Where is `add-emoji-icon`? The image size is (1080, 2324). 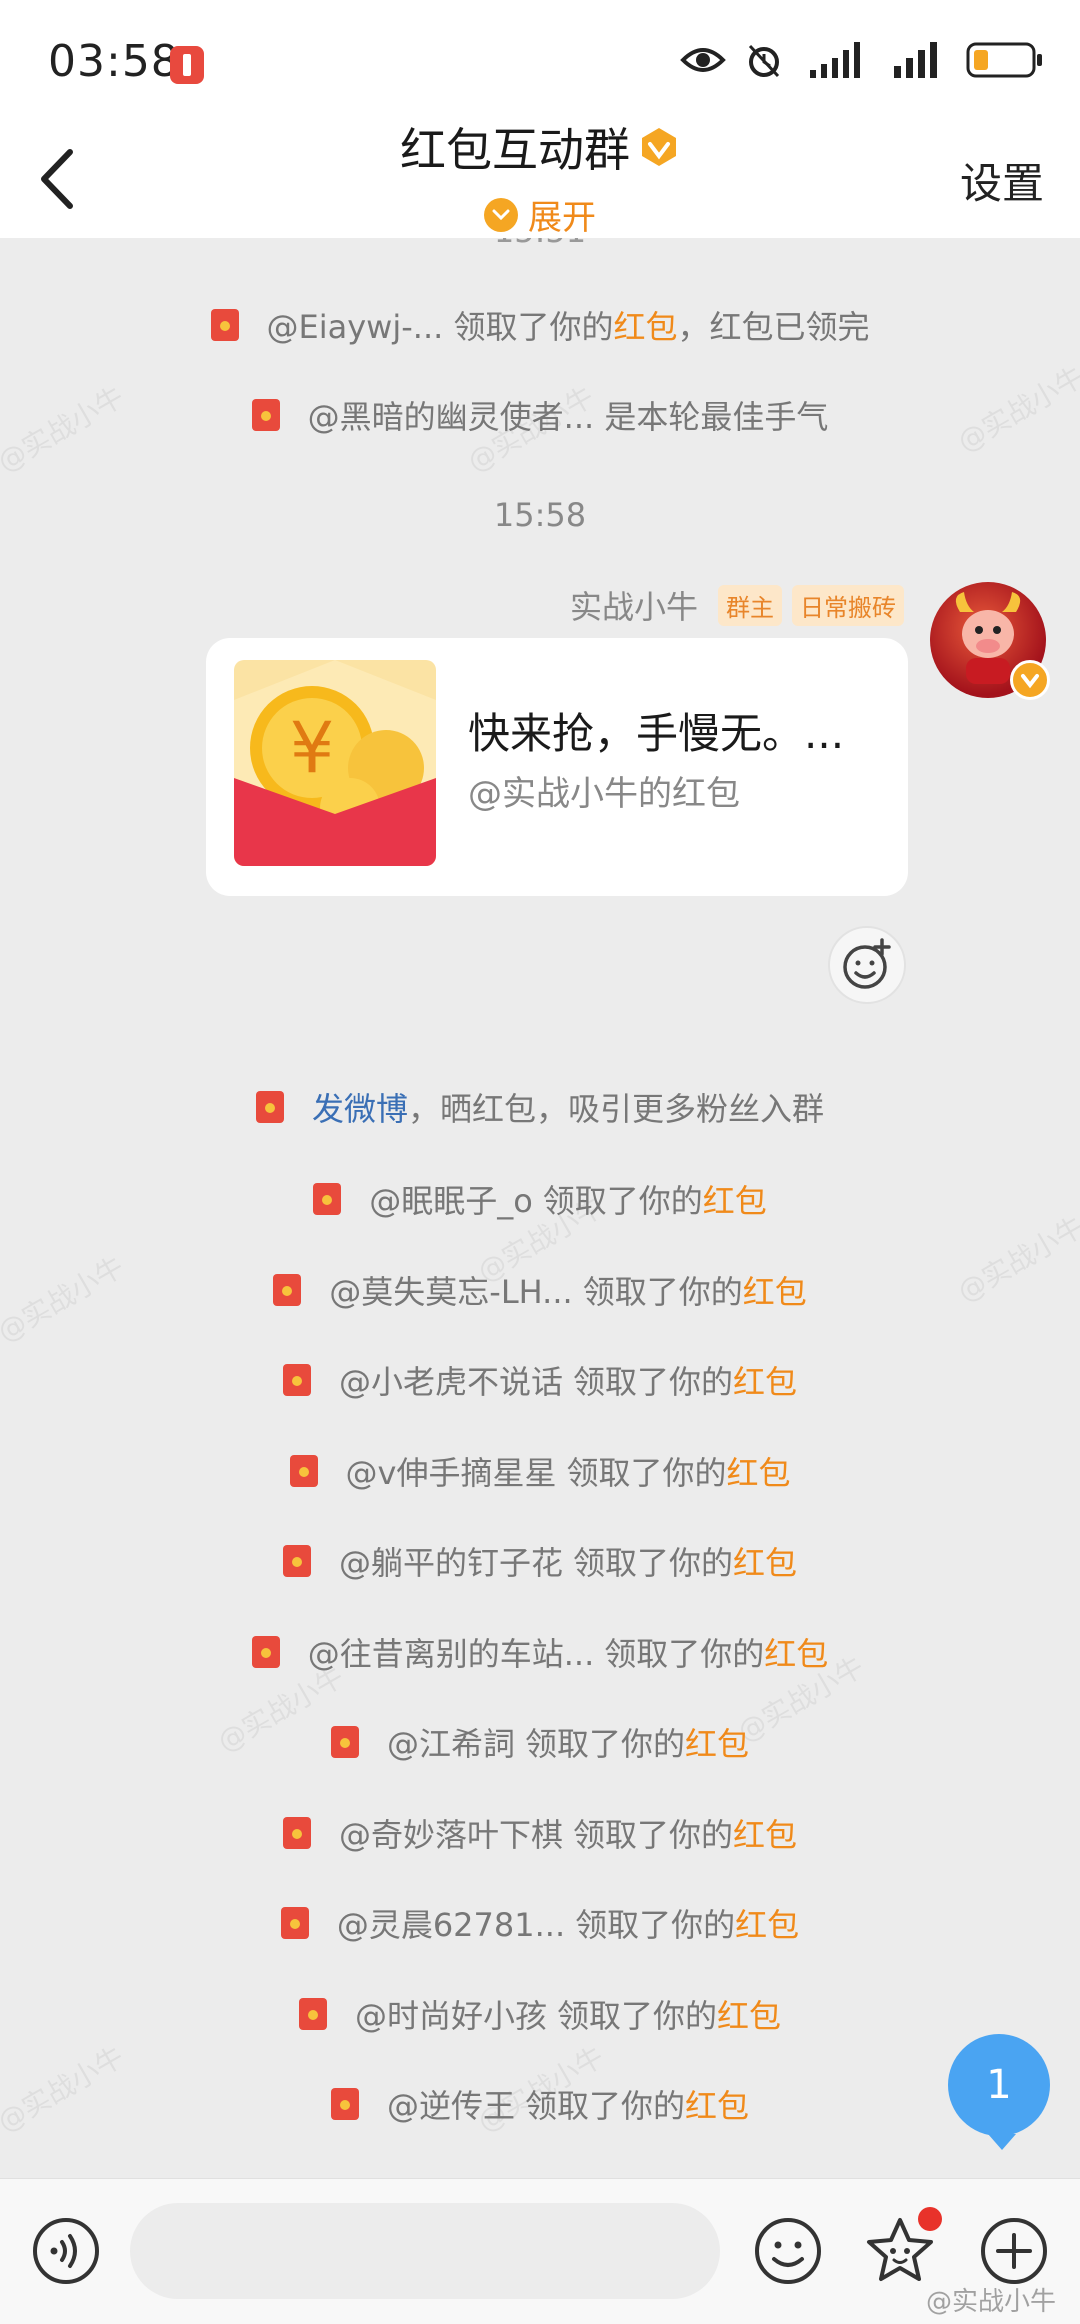 add-emoji-icon is located at coordinates (867, 963).